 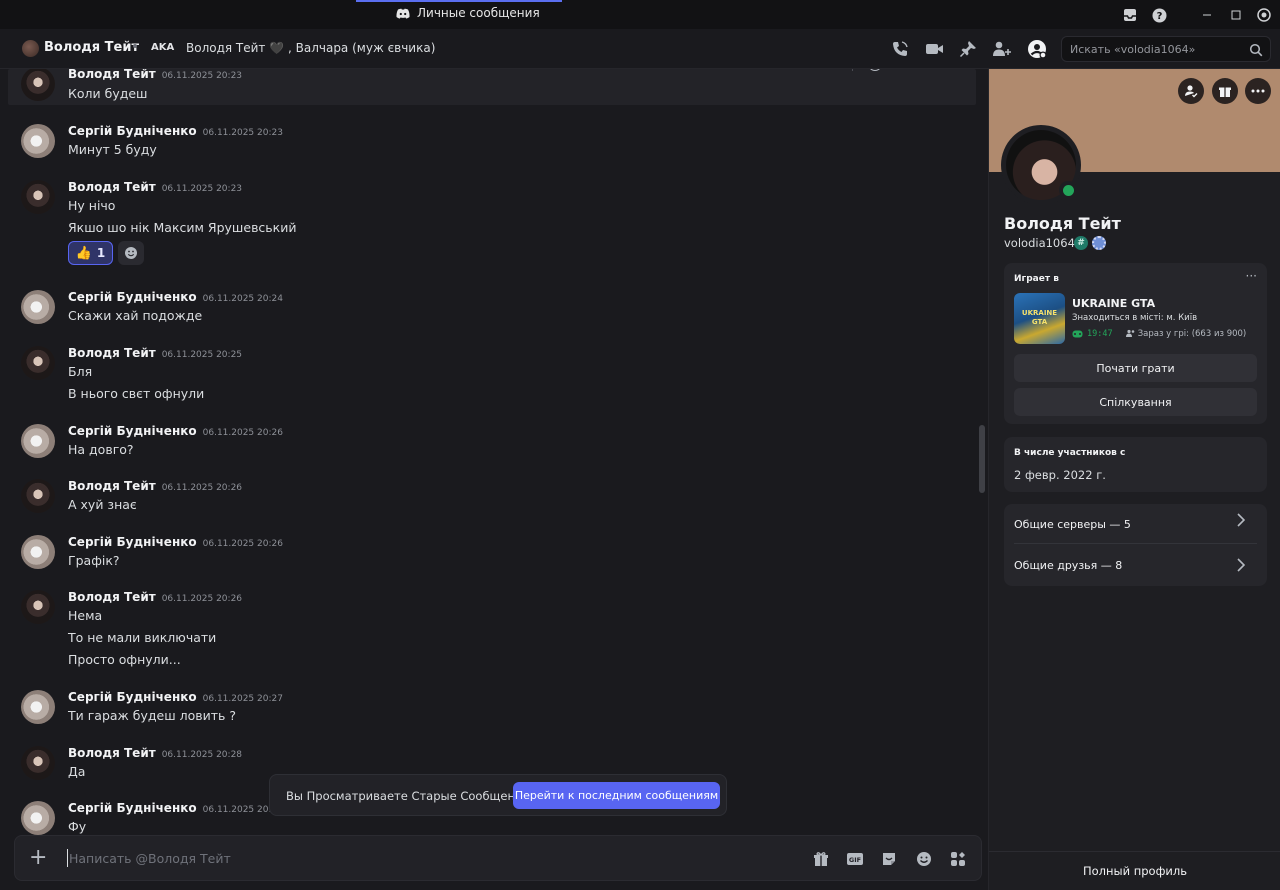 What do you see at coordinates (616, 795) in the screenshot?
I see `jump-to-present-button: Перейти к последним сообщениям` at bounding box center [616, 795].